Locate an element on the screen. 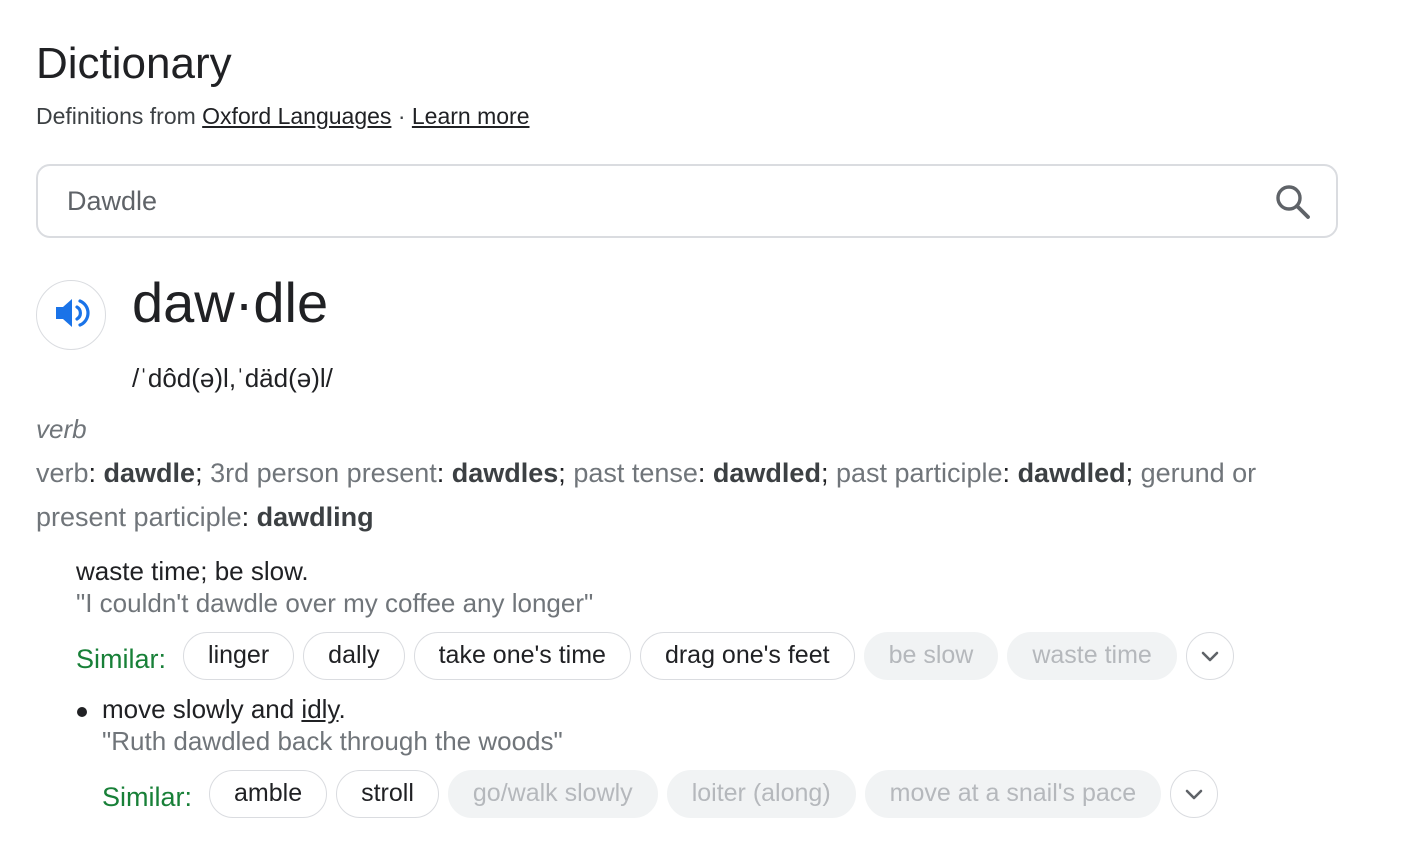 This screenshot has width=1416, height=862. similar-chip-stroll: stroll is located at coordinates (387, 794).